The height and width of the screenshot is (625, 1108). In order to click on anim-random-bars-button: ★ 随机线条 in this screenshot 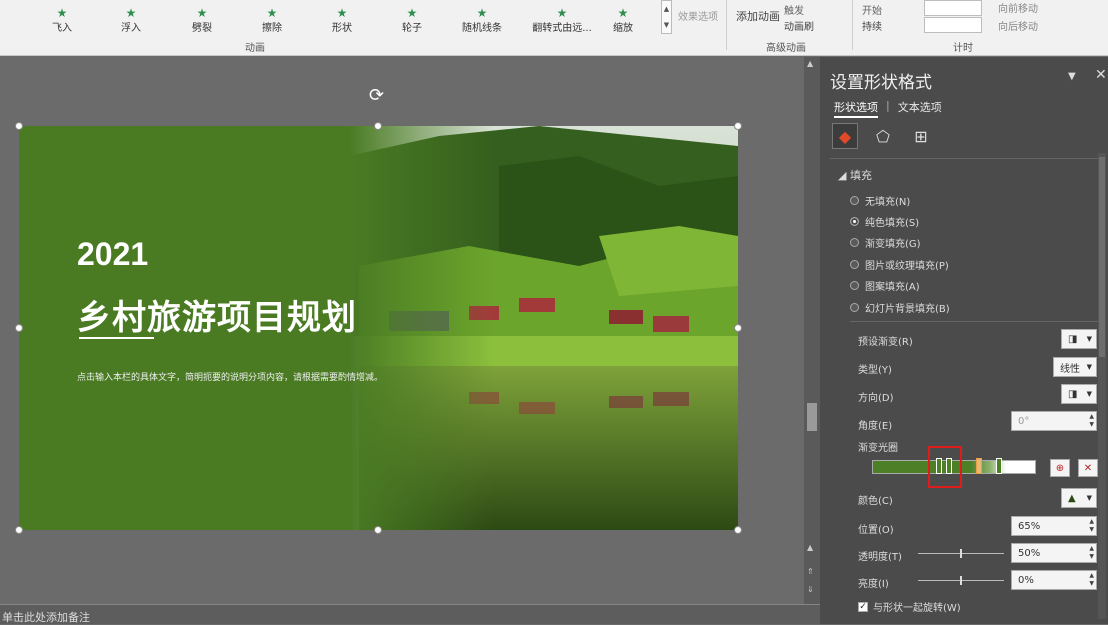, I will do `click(482, 17)`.